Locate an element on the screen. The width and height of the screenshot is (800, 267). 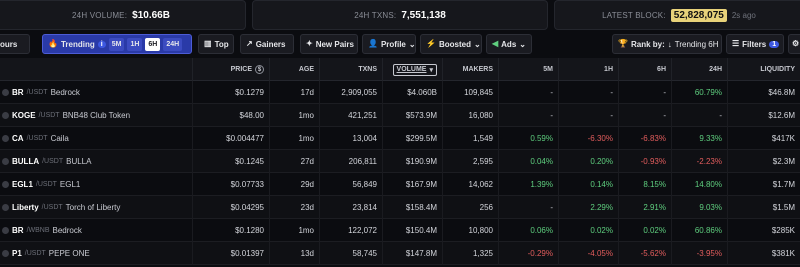
col-6h: 6H is located at coordinates (644, 69).